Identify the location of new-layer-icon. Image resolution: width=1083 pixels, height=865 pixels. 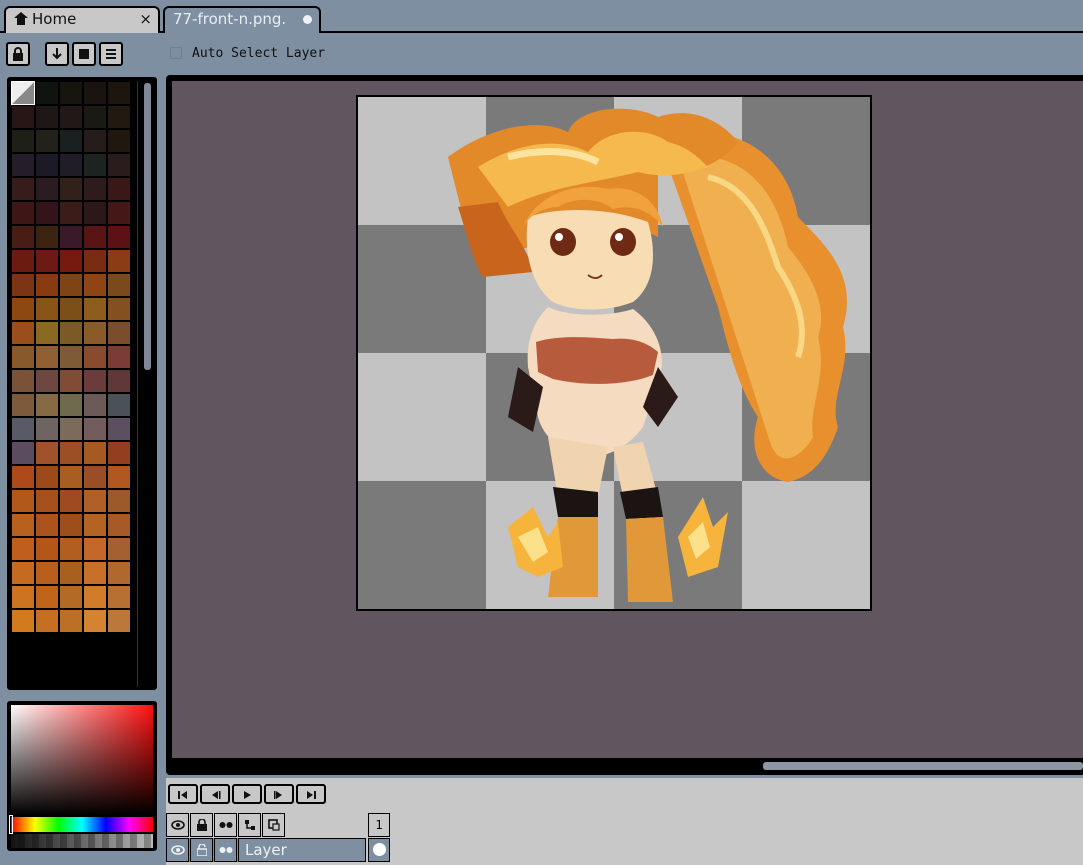
(273, 825).